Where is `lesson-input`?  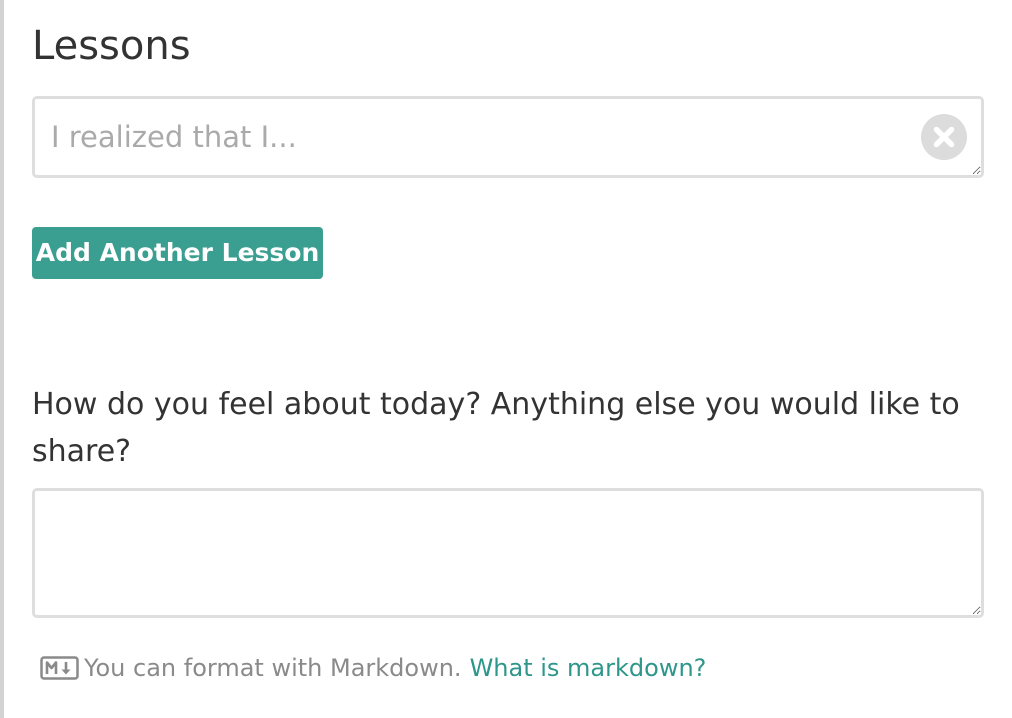 lesson-input is located at coordinates (508, 137).